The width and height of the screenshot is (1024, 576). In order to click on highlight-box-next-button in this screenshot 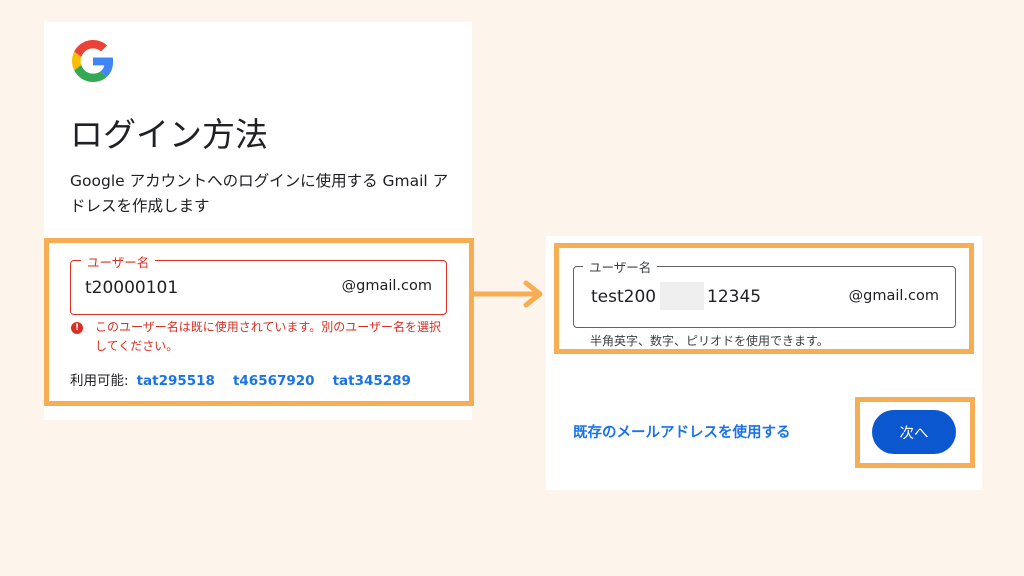, I will do `click(915, 432)`.